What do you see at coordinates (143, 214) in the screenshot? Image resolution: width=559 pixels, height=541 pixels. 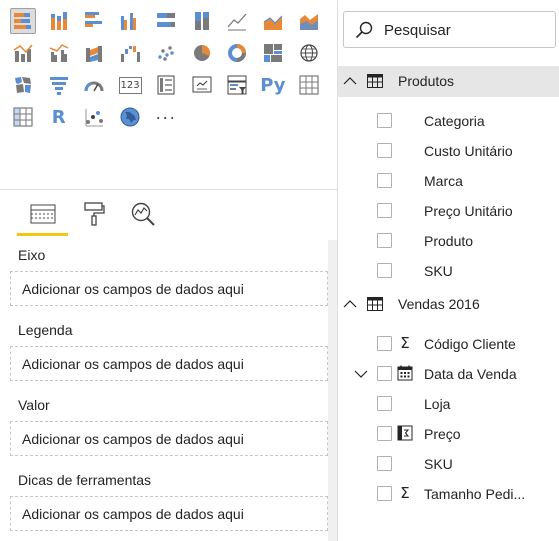 I see `analytics-tab` at bounding box center [143, 214].